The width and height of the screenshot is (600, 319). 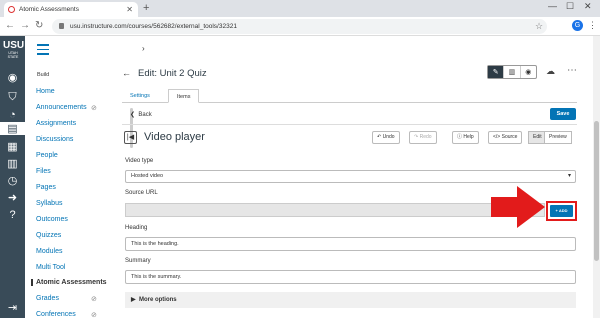 I want to click on close-window-icon: ✕, so click(x=588, y=6).